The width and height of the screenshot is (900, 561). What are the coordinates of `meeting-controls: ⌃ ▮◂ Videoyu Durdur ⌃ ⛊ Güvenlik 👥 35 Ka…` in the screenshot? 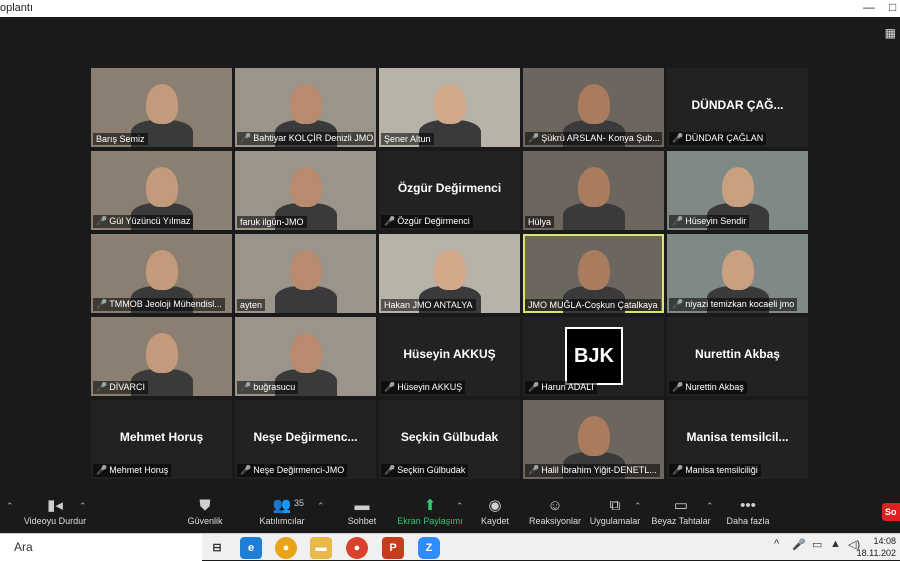 It's located at (450, 513).